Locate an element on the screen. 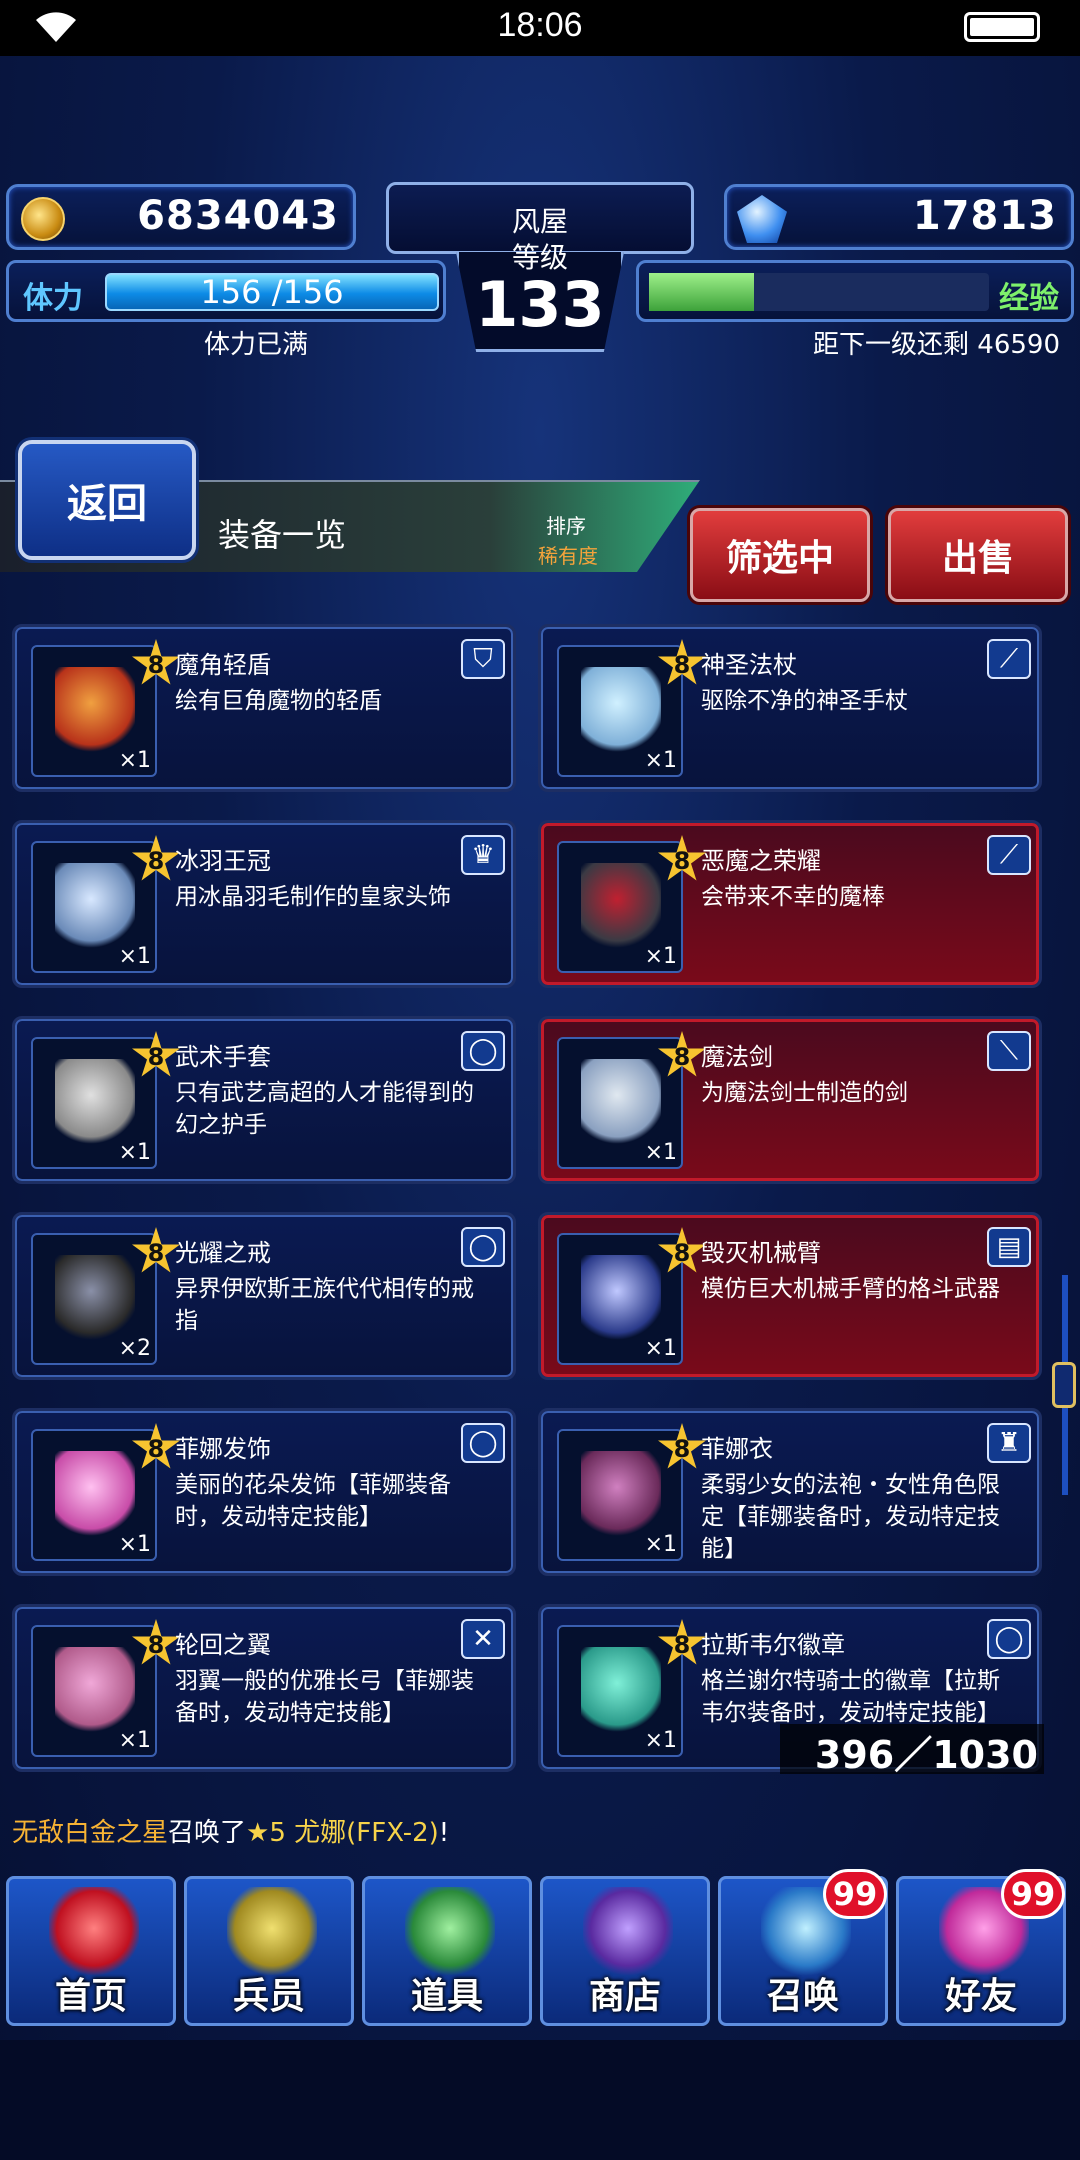 This screenshot has height=2160, width=1080. nav-tab-label: 商店 is located at coordinates (624, 1996).